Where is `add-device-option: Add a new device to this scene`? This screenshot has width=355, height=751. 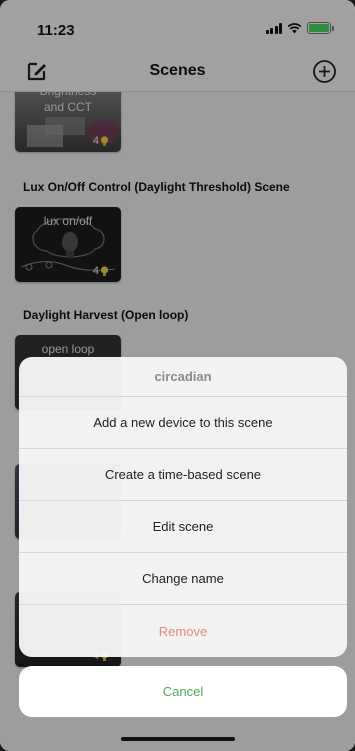 add-device-option: Add a new device to this scene is located at coordinates (183, 423).